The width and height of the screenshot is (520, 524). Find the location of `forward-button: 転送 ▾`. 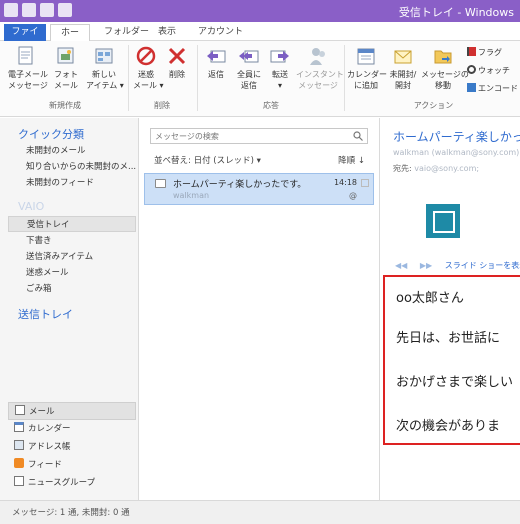

forward-button: 転送 ▾ is located at coordinates (280, 68).